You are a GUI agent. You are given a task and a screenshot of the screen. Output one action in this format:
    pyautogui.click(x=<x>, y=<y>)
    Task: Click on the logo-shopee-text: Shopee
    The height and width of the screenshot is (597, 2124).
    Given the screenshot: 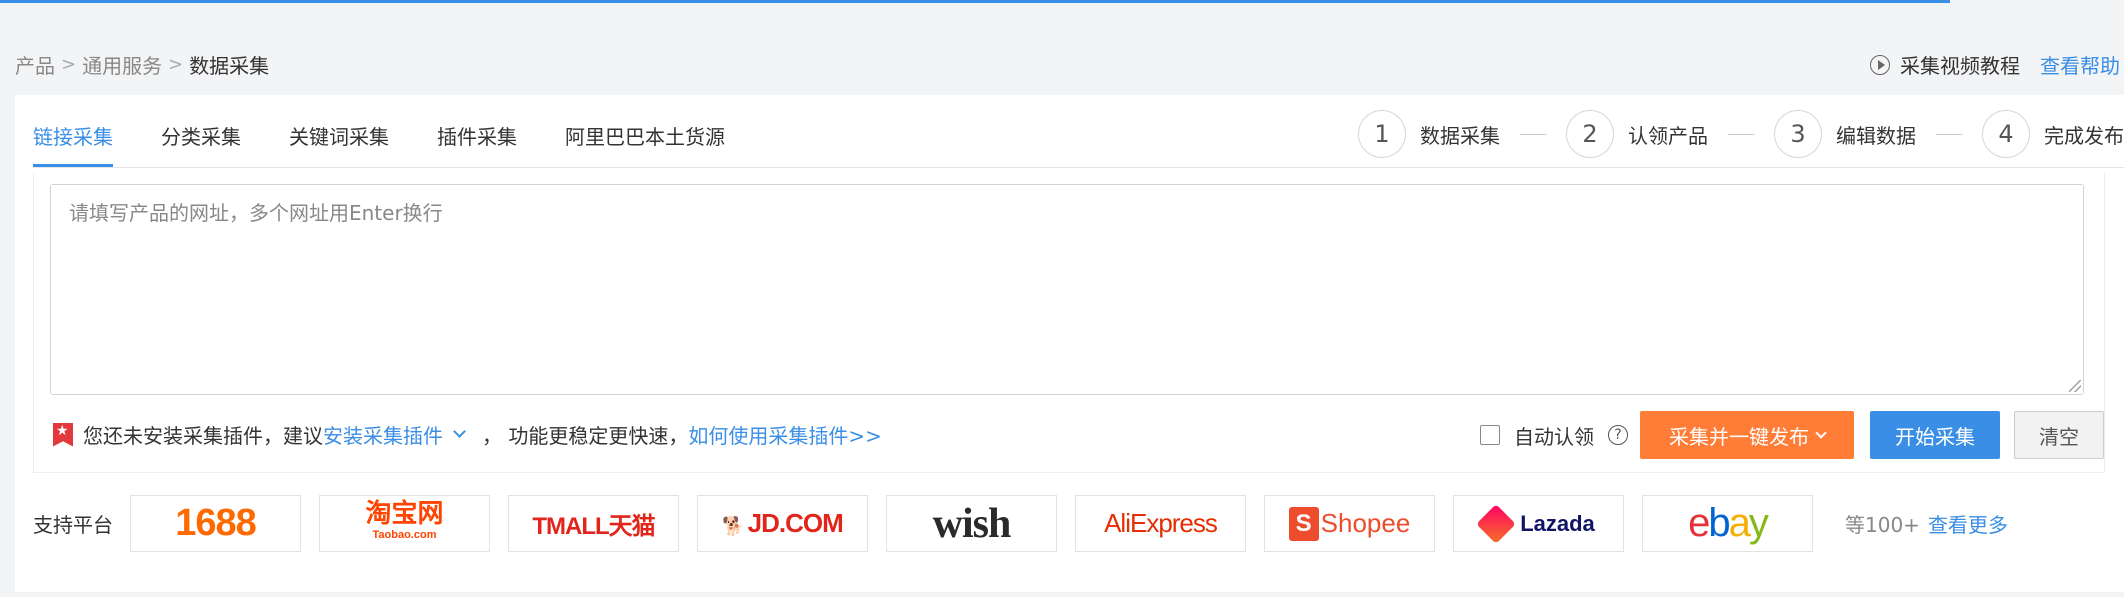 What is the action you would take?
    pyautogui.click(x=1365, y=523)
    